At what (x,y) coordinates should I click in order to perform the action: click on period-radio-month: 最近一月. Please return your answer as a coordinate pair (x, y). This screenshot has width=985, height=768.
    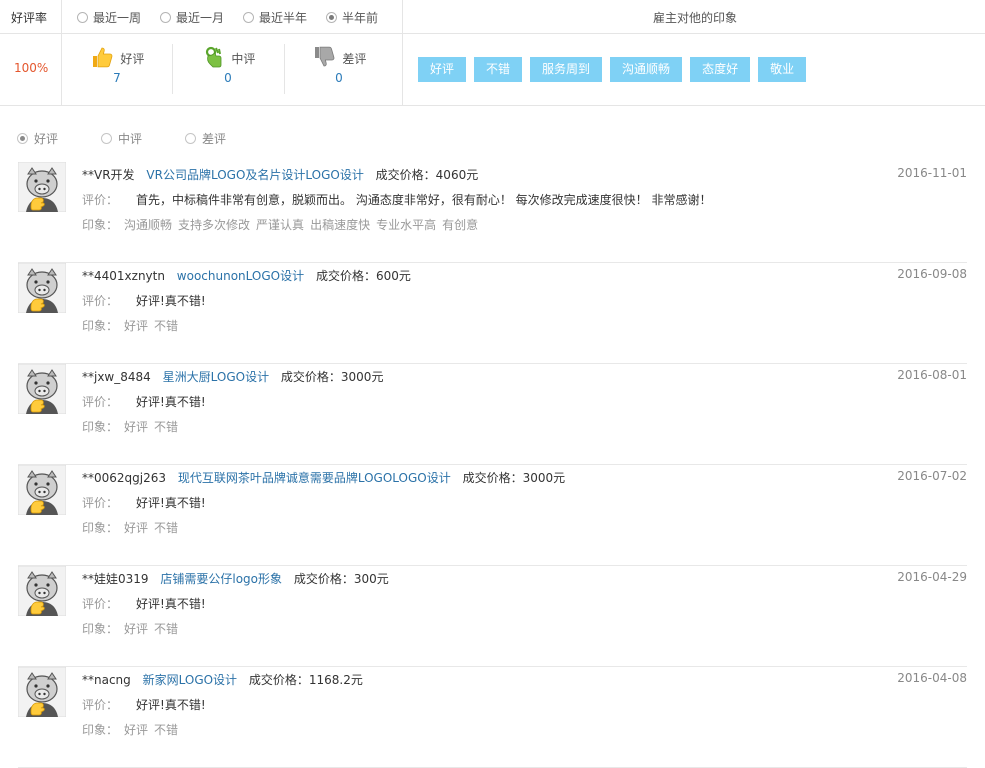
    Looking at the image, I should click on (192, 17).